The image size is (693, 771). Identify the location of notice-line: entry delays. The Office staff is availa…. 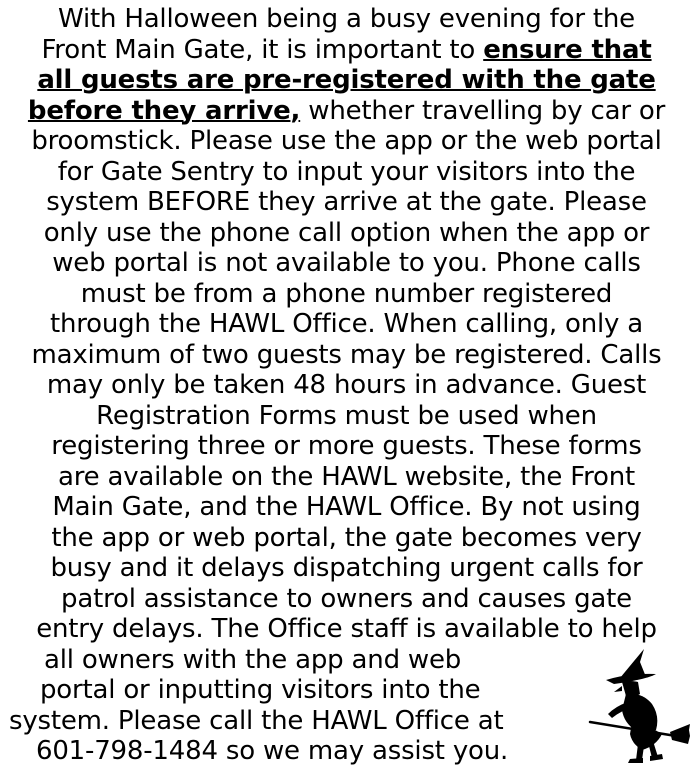
(346, 629).